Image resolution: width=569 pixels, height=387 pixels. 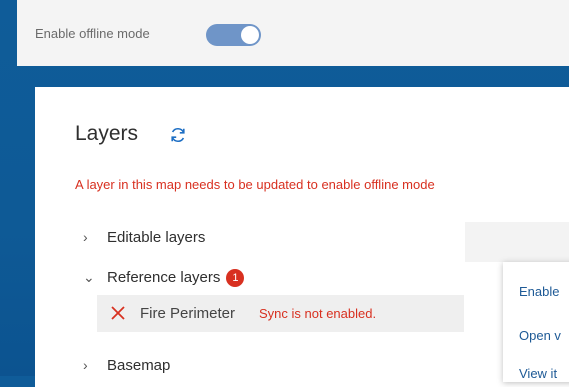 What do you see at coordinates (540, 335) in the screenshot?
I see `menu-item-open: Open v` at bounding box center [540, 335].